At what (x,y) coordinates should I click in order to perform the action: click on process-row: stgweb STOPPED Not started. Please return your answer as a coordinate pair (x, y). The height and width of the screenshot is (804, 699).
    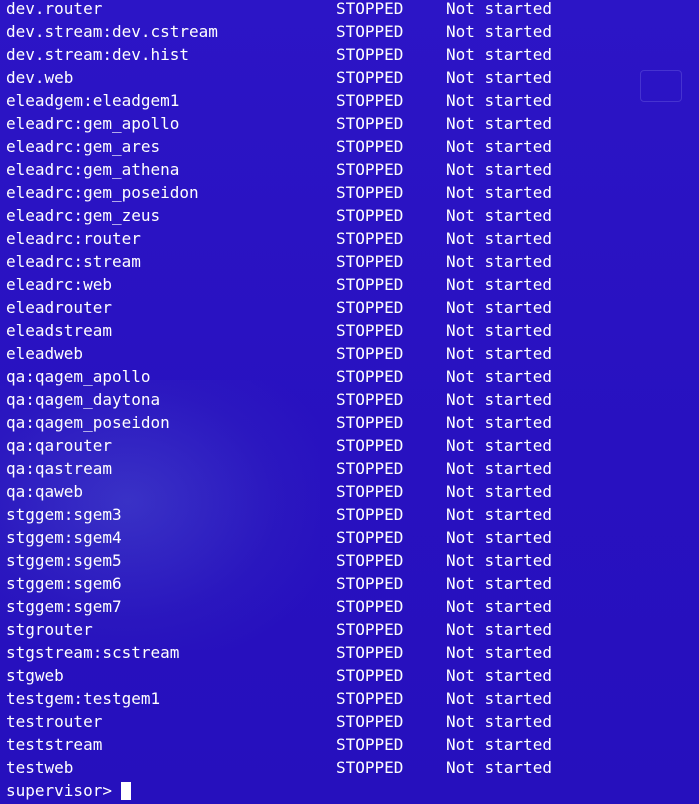
    Looking at the image, I should click on (351, 675).